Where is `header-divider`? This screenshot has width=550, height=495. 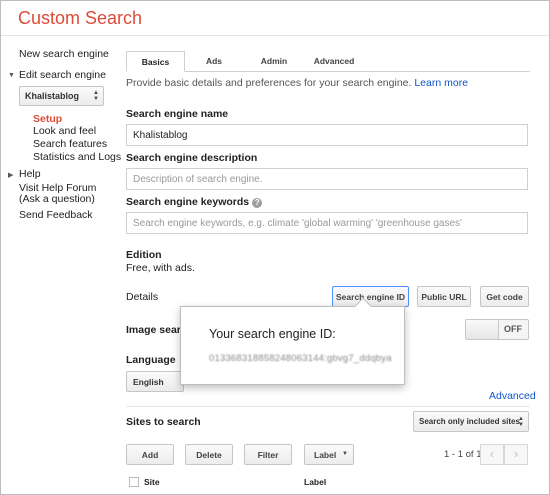 header-divider is located at coordinates (275, 35).